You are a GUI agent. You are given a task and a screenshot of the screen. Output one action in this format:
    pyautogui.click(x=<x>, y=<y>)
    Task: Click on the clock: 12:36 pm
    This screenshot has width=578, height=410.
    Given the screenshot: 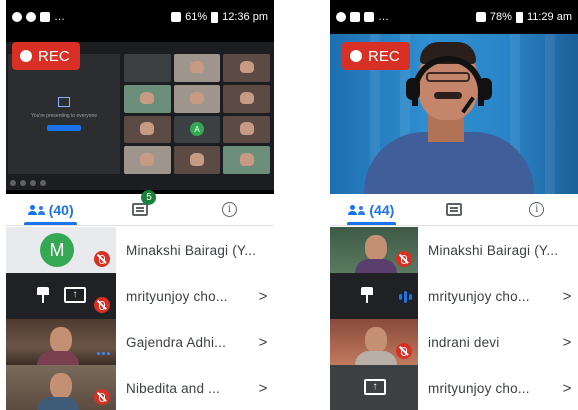 What is the action you would take?
    pyautogui.click(x=245, y=17)
    